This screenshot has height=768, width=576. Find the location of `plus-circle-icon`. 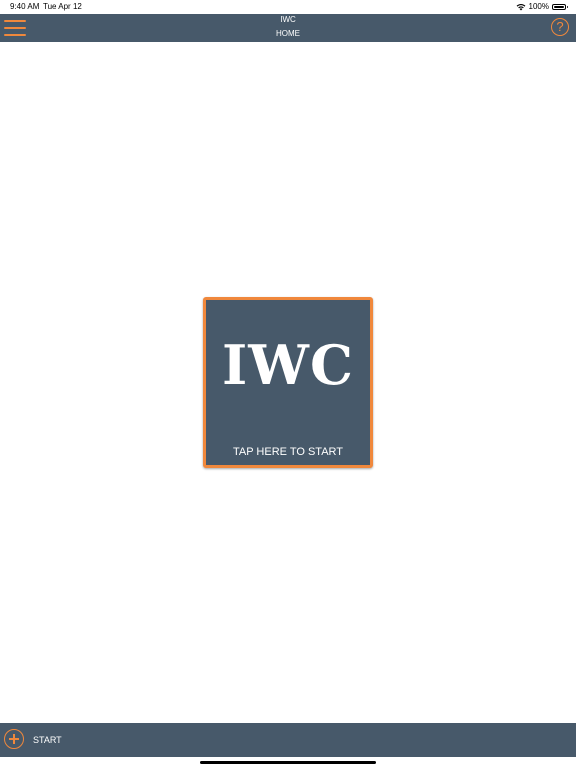

plus-circle-icon is located at coordinates (14, 739).